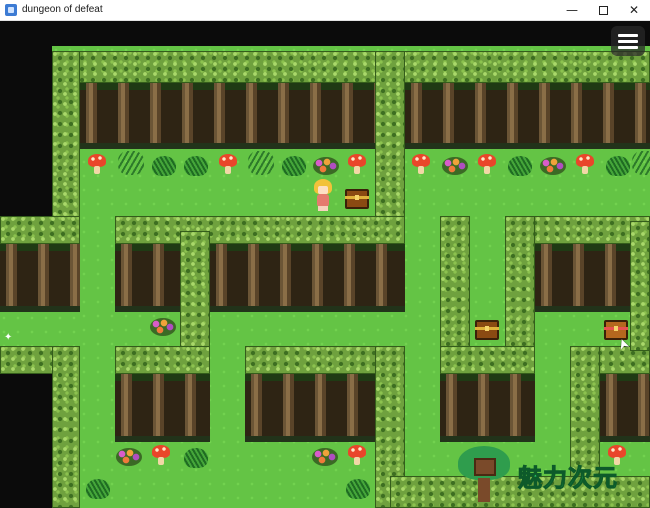 This screenshot has height=508, width=650. Describe the element at coordinates (62, 9) in the screenshot. I see `window-title: dungeon of defeat` at that location.